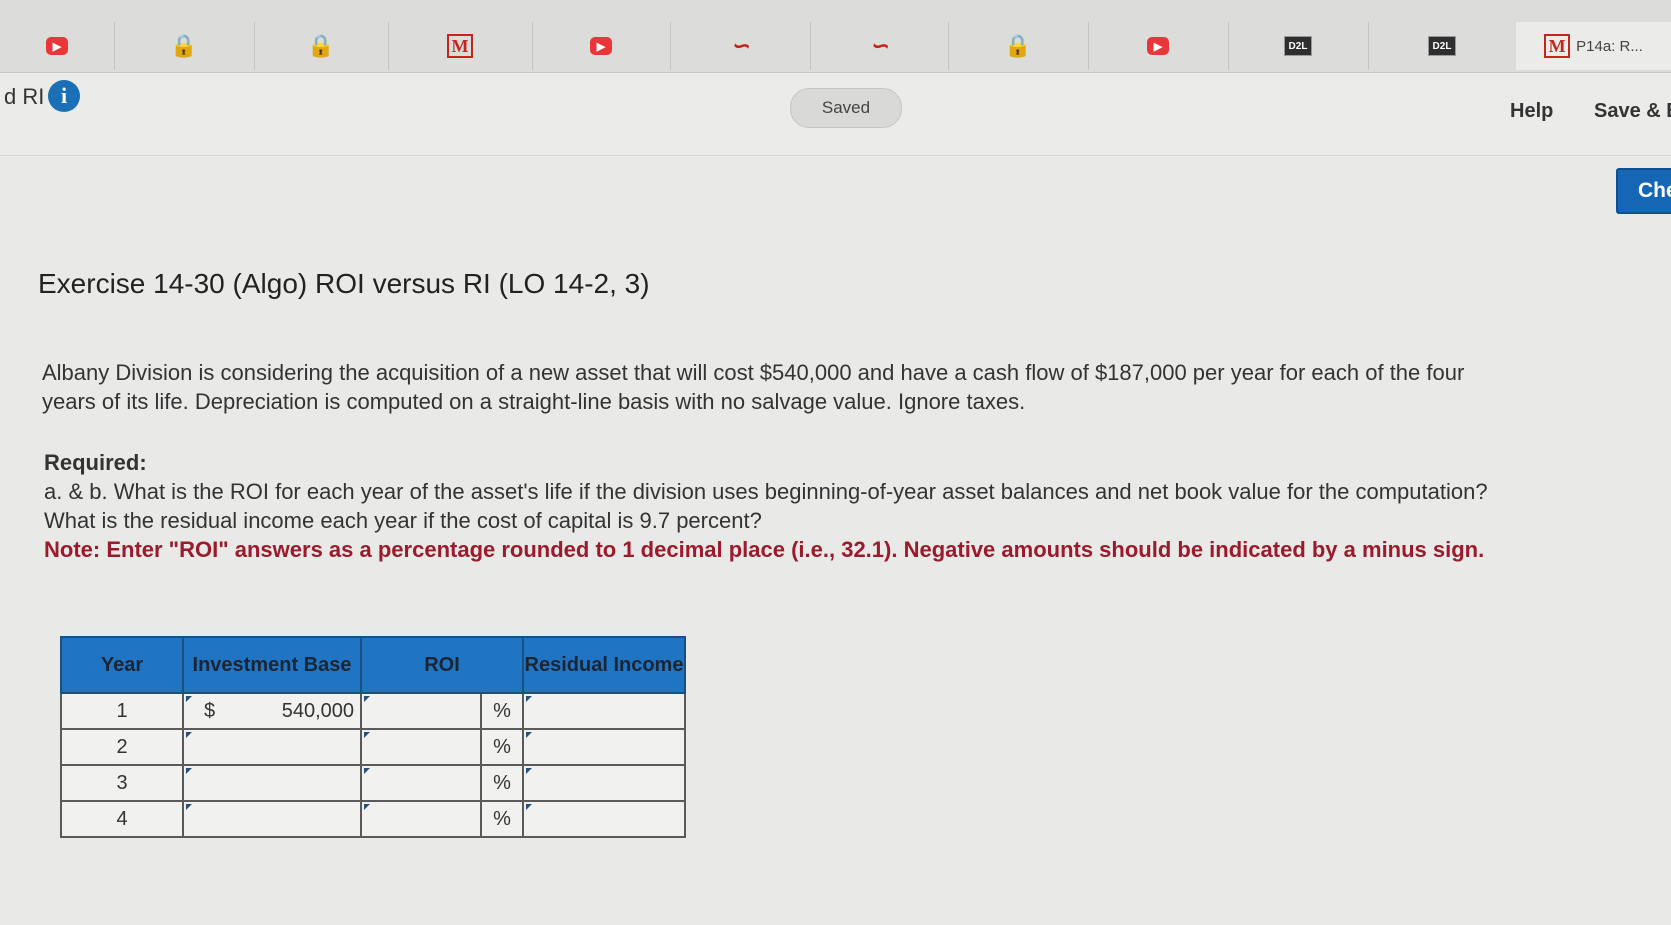 The image size is (1671, 925). I want to click on year-cell: 2, so click(122, 747).